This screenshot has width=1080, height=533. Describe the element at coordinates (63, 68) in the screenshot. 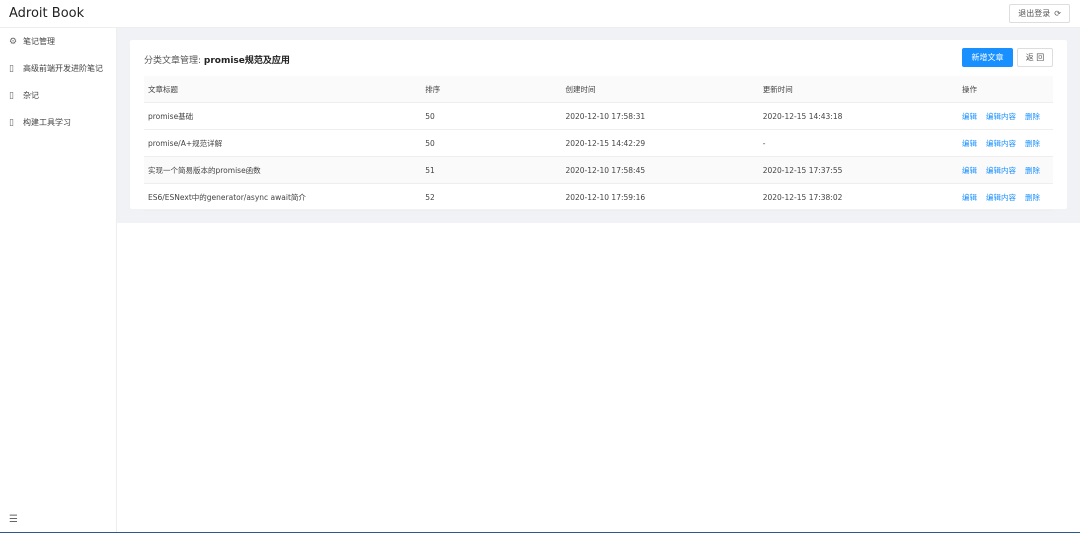

I see `sidebar-item-label: 高级前端开发进阶笔记` at that location.